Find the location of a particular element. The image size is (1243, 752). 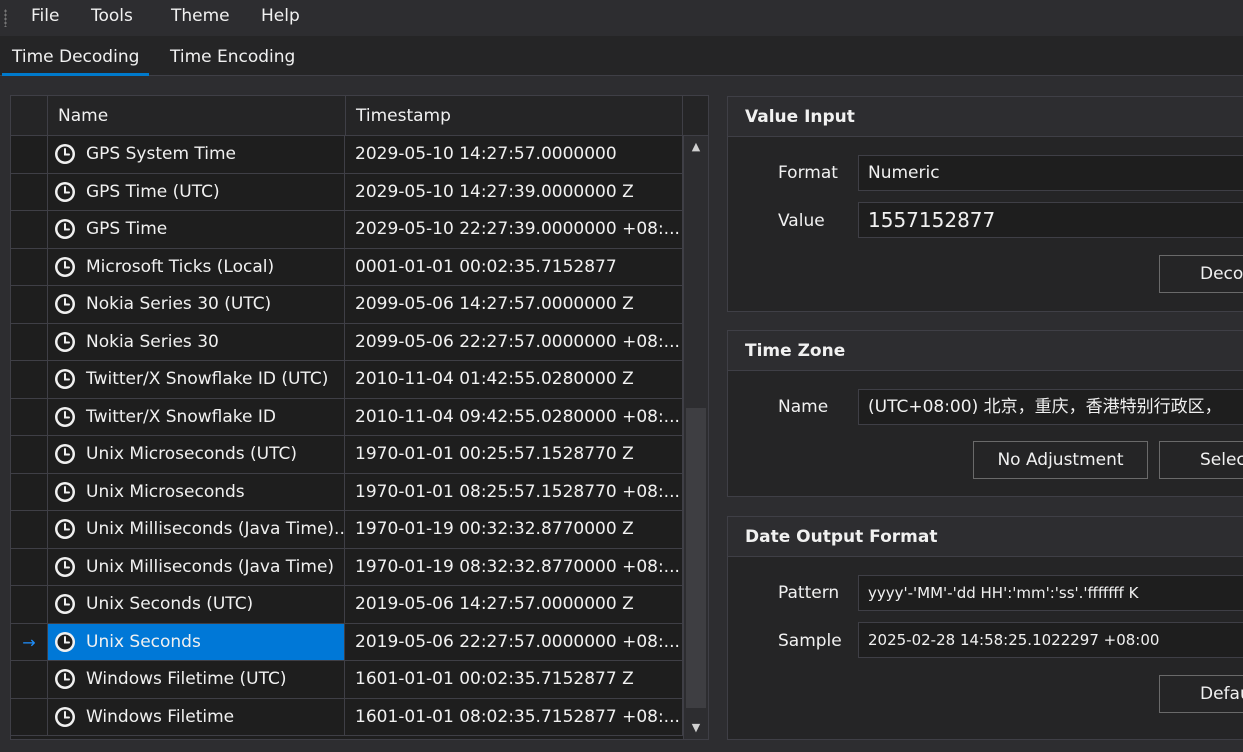

cell-timestamp: 0001-01-01 00:02:35.7152877 is located at coordinates (514, 266).